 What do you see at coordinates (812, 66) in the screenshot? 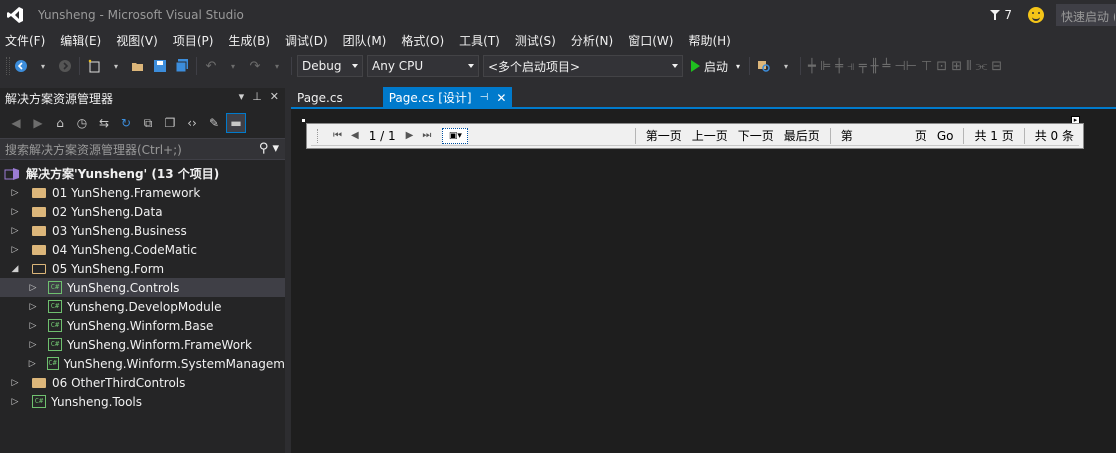
I see `align-to-grid-icon: ┿` at bounding box center [812, 66].